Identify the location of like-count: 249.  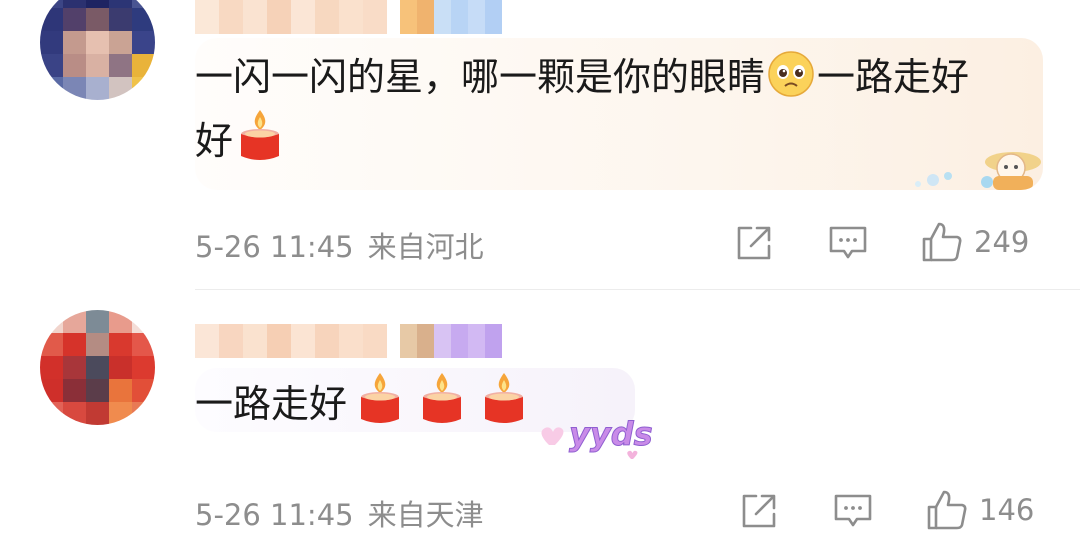
(1002, 242).